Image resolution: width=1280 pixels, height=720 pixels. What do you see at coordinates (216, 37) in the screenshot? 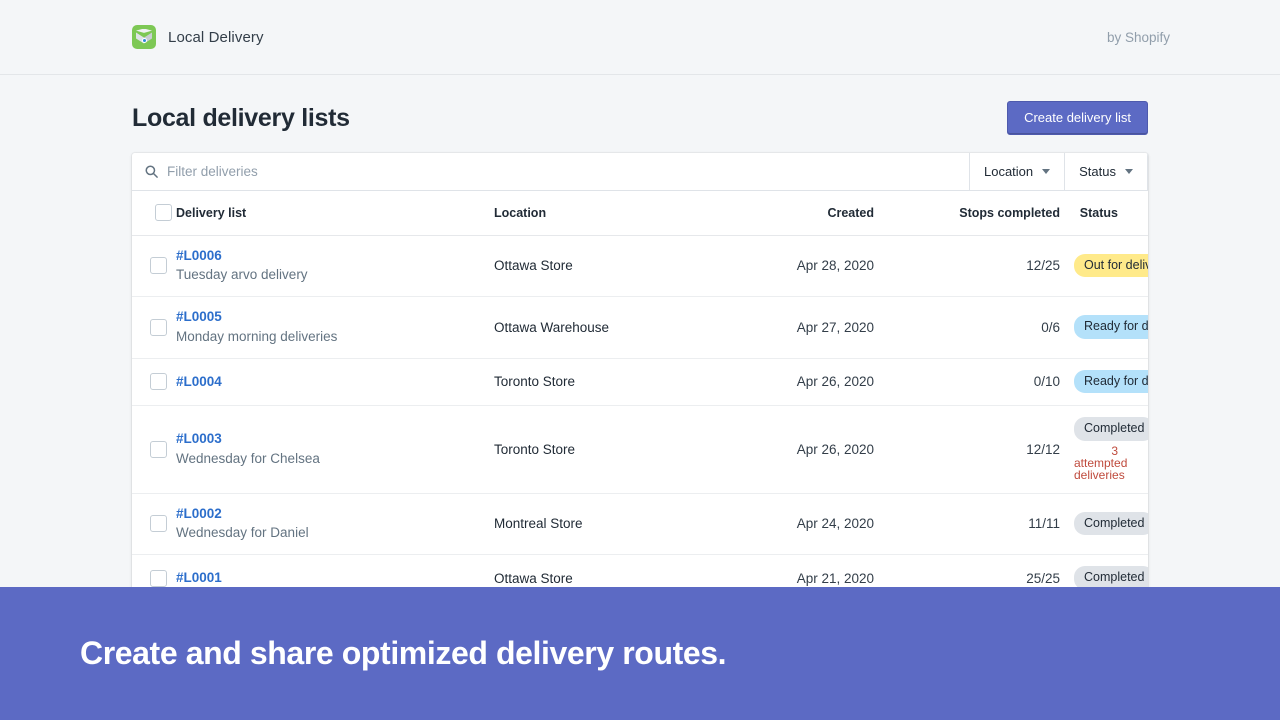
I see `app-name: Local Delivery` at bounding box center [216, 37].